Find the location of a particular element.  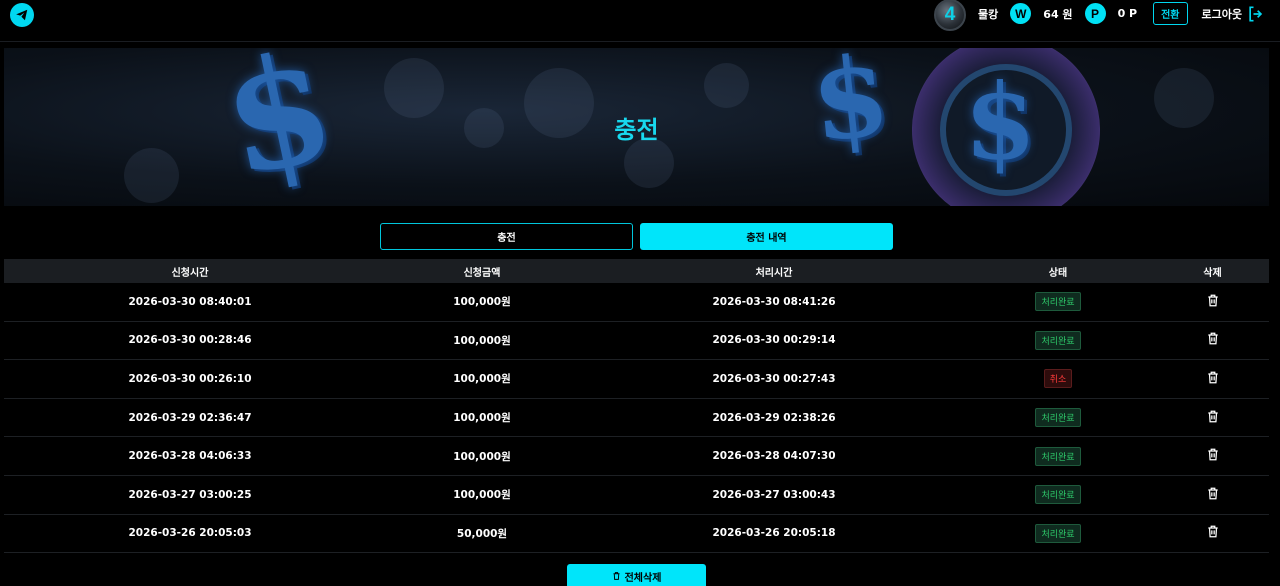

request-time: 2026-03-30 00:28:46 is located at coordinates (190, 340).